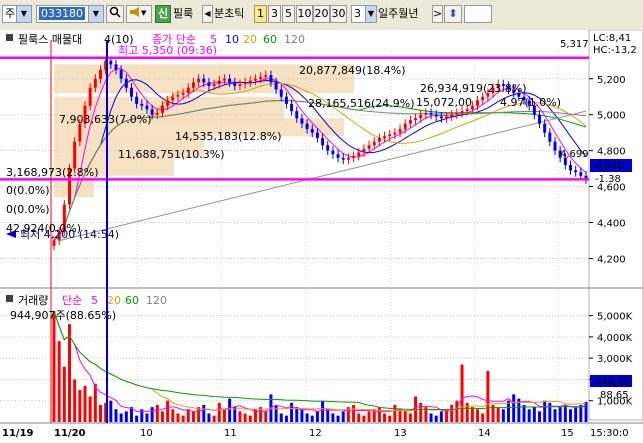  Describe the element at coordinates (478, 14) in the screenshot. I see `extra-input` at that location.